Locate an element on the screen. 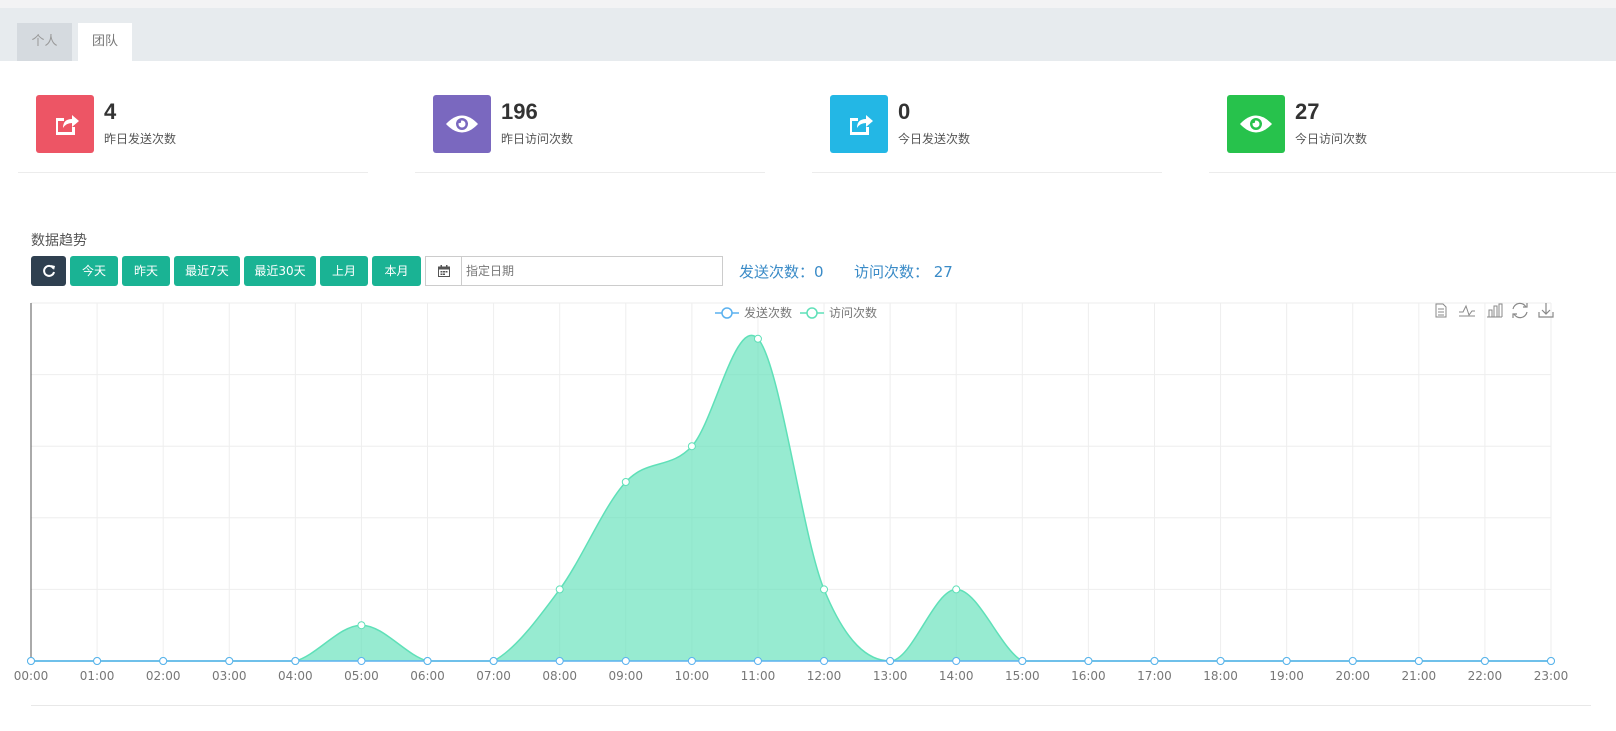 This screenshot has width=1616, height=731. x-tick-label: 00:00 is located at coordinates (31, 676).